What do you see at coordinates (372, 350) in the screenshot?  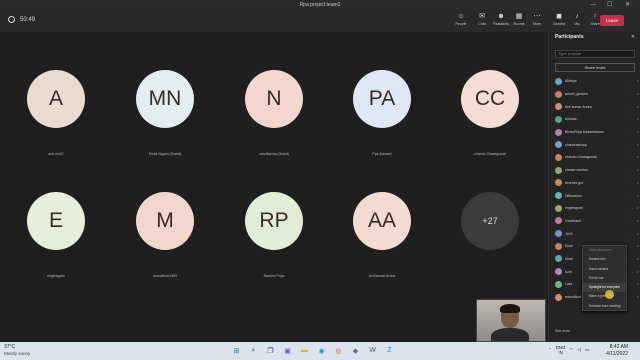 I see `word-icon: W` at bounding box center [372, 350].